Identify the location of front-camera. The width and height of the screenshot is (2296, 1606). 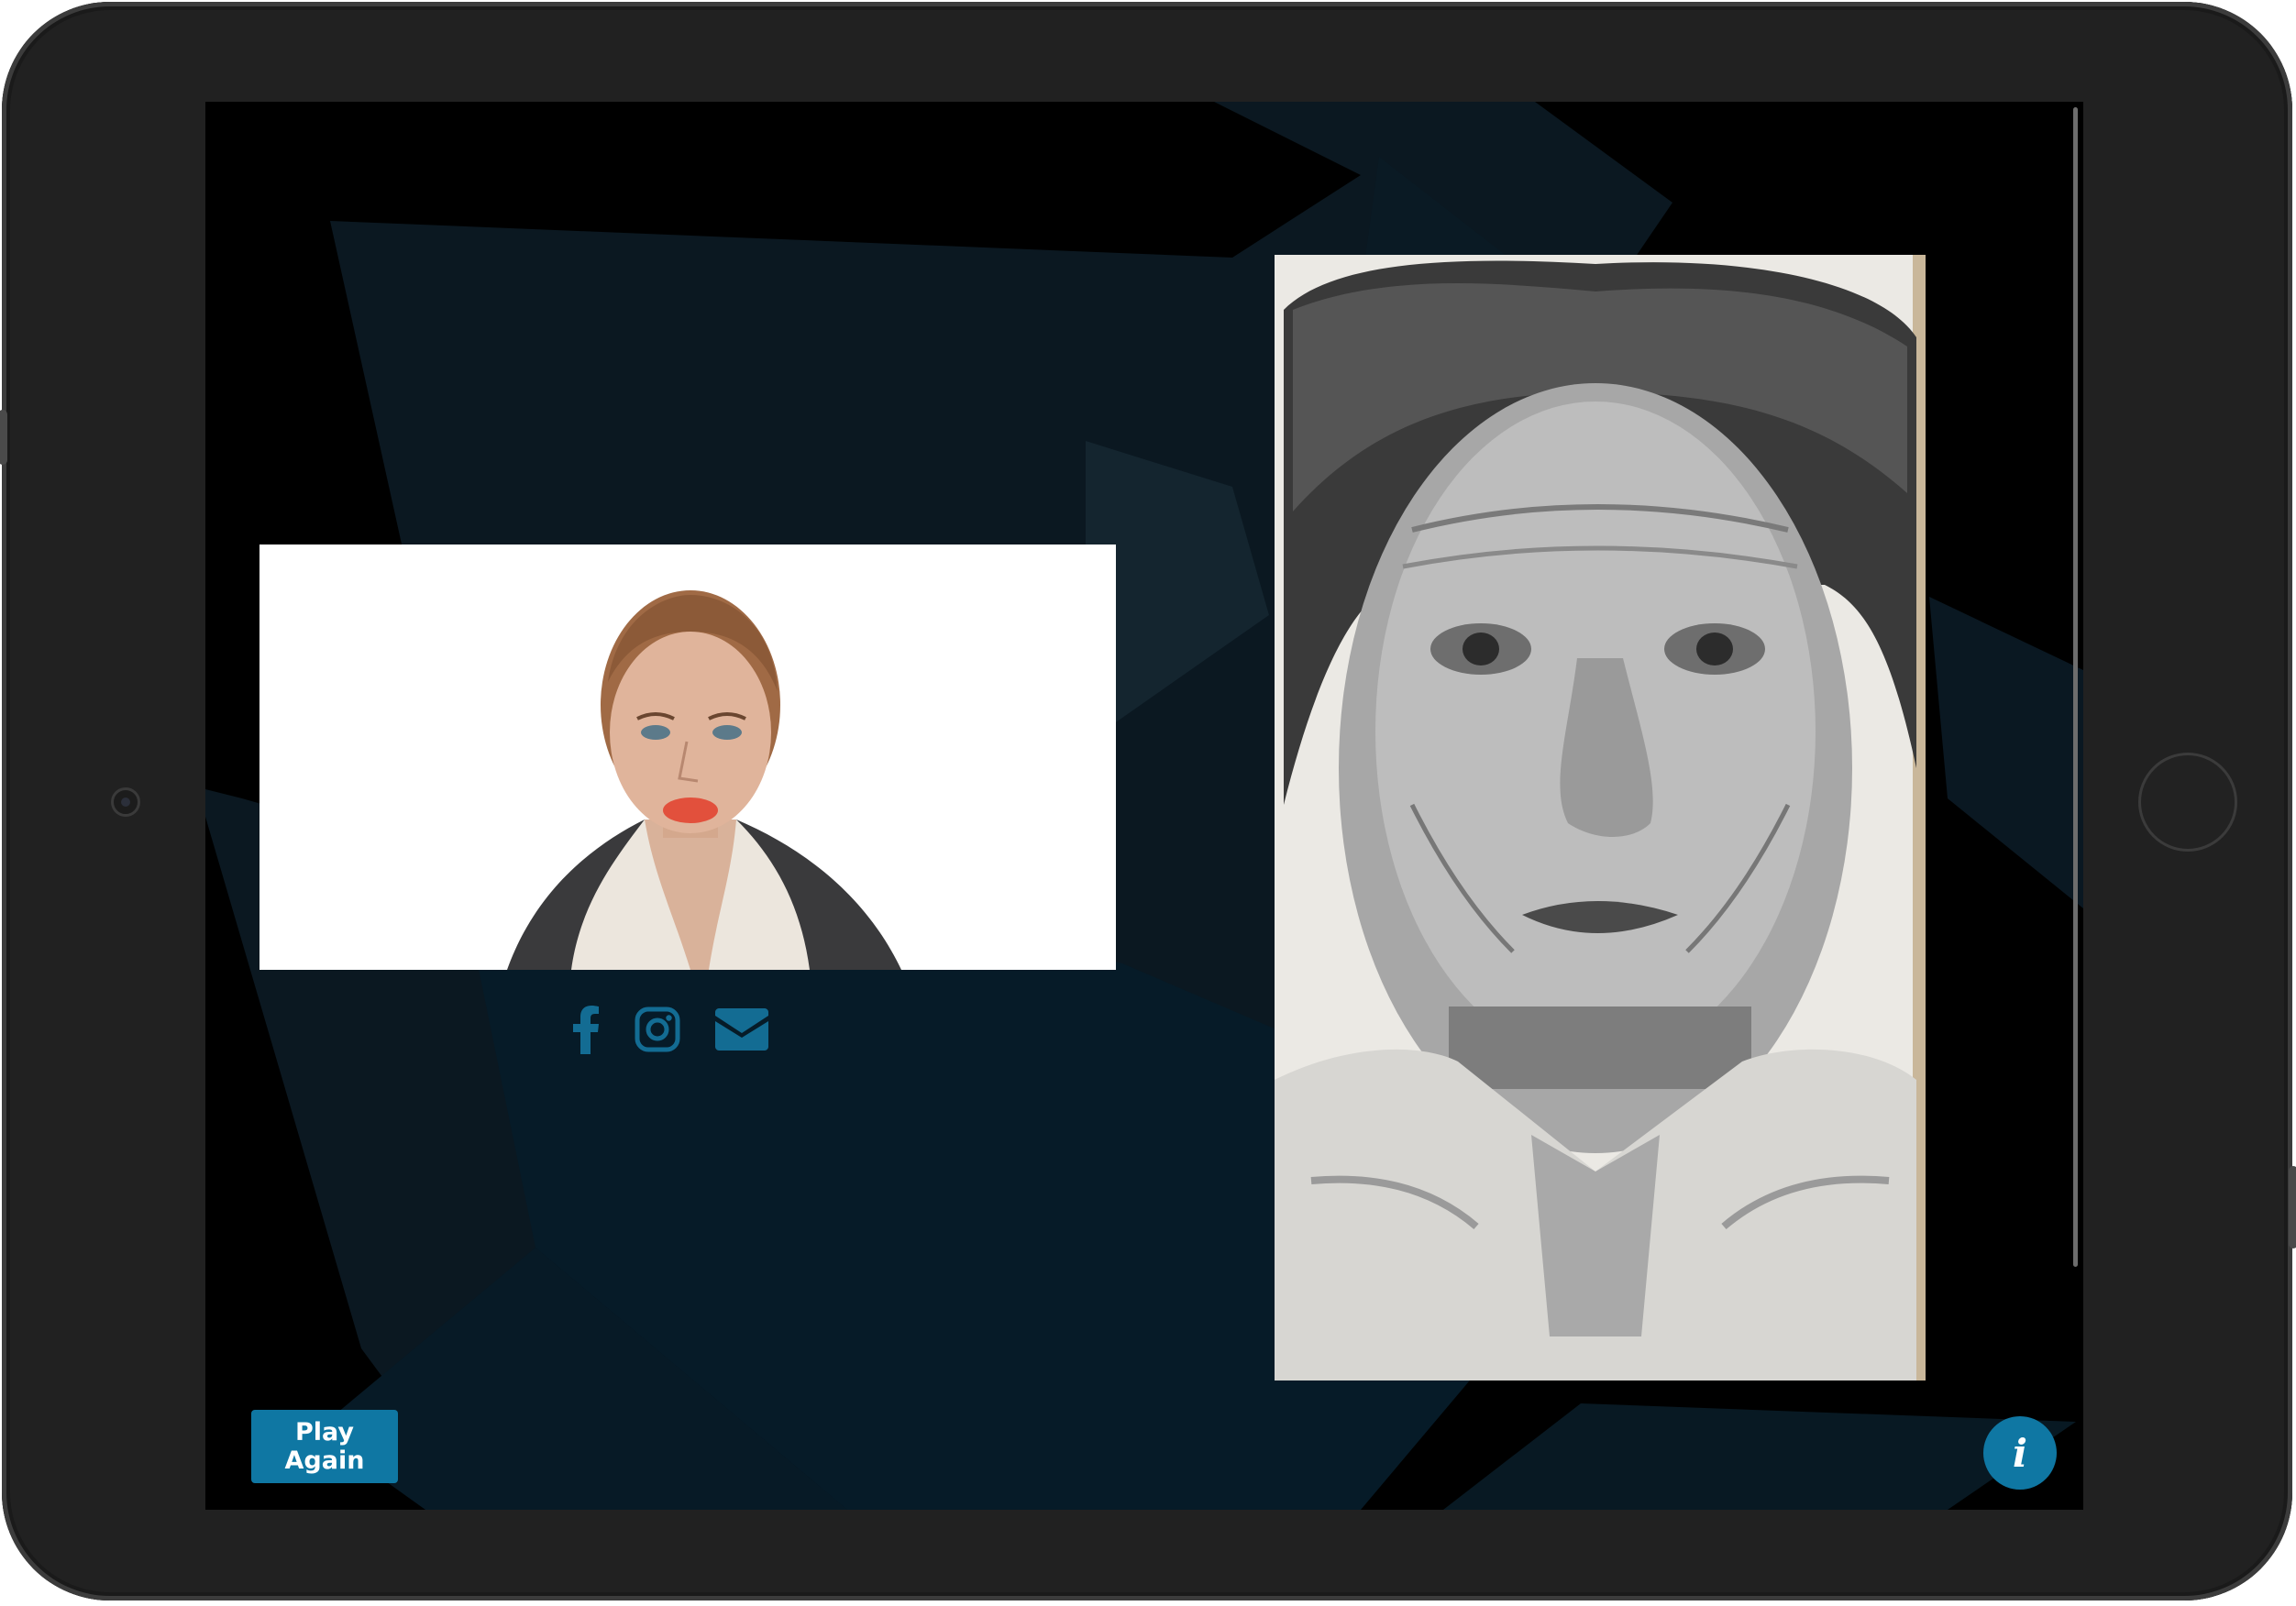
(125, 802).